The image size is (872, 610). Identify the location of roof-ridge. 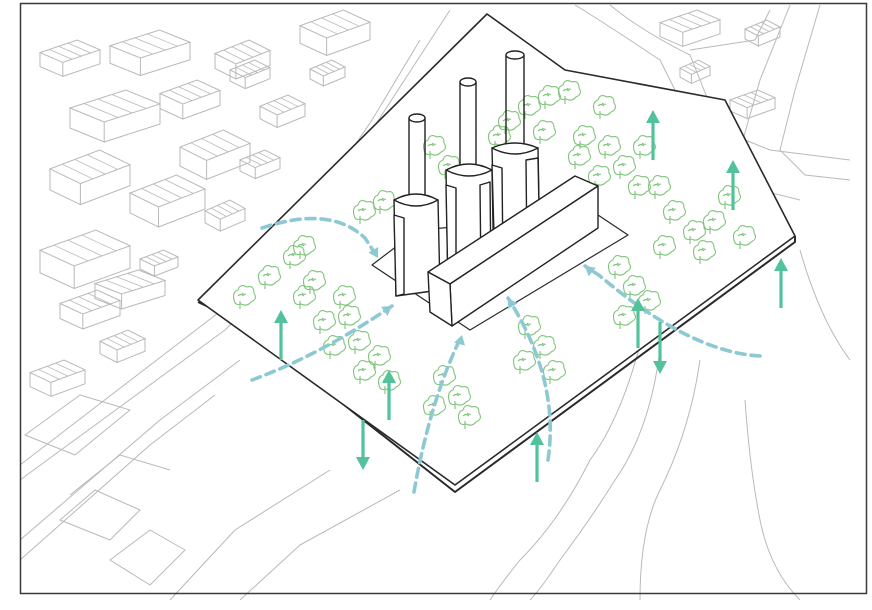
(85, 248).